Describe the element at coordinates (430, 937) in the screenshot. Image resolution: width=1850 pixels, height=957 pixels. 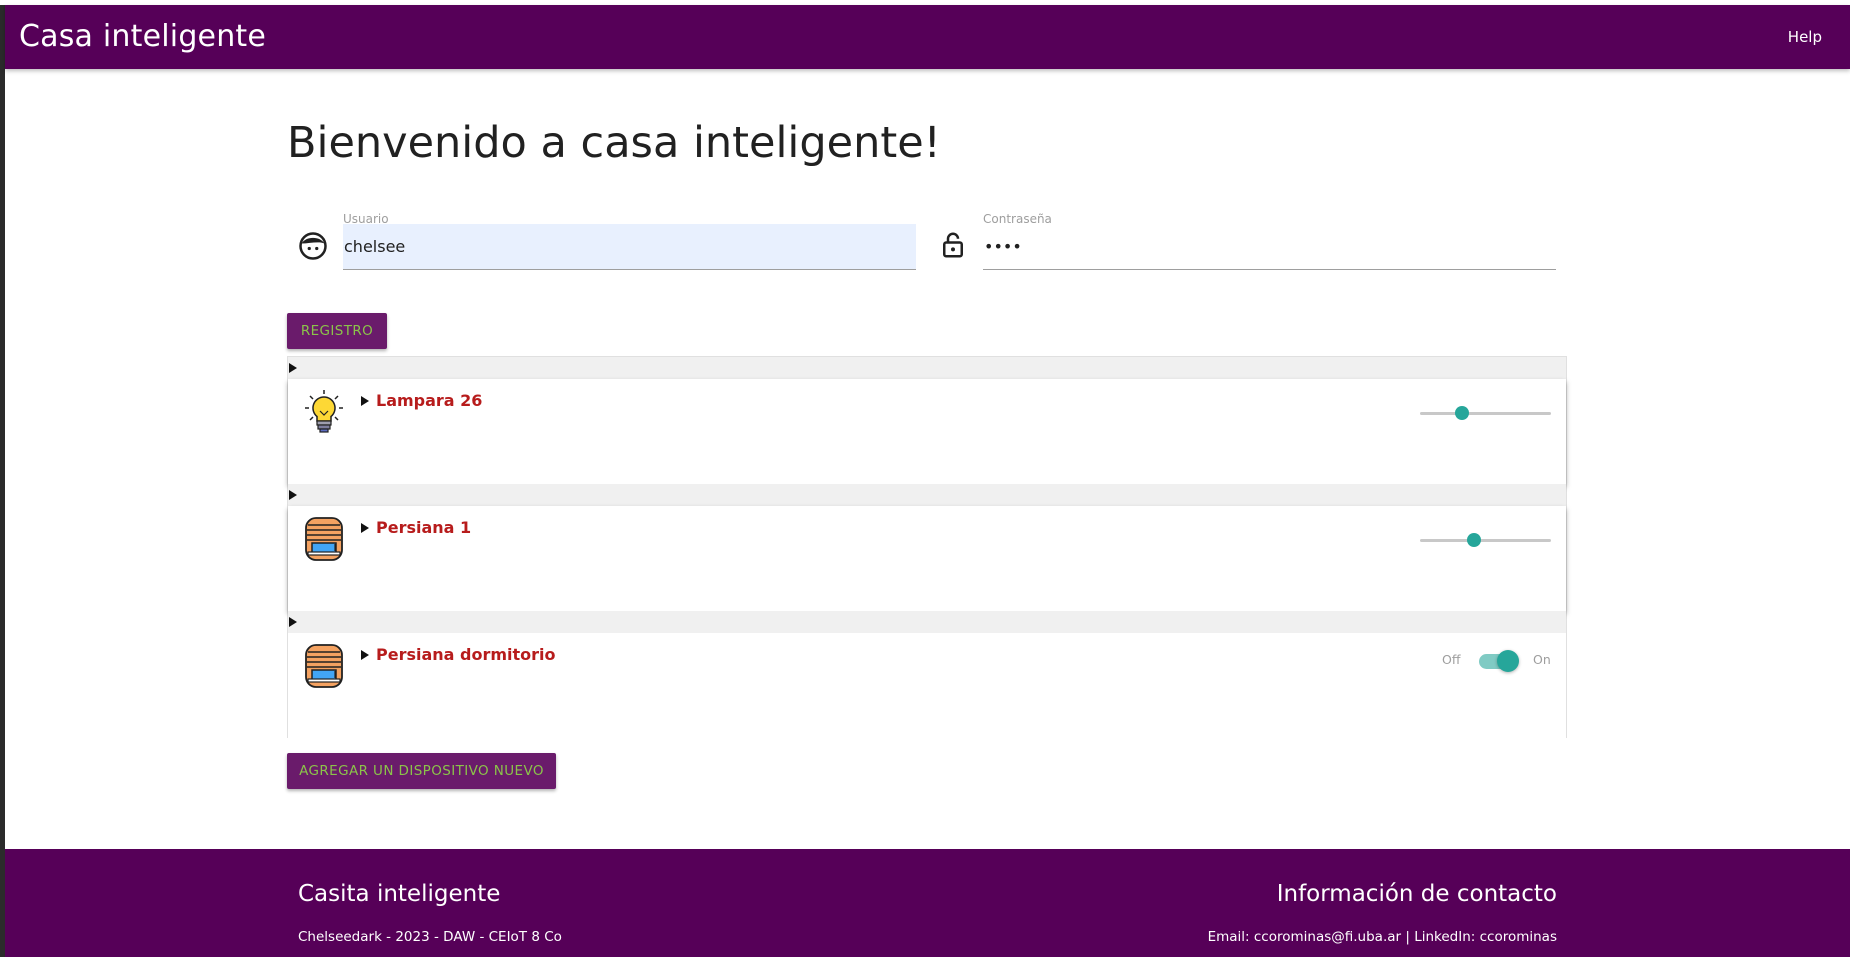
I see `footer-credits: Chelseedark - 2023 - DAW - CEIoT 8 Co` at that location.